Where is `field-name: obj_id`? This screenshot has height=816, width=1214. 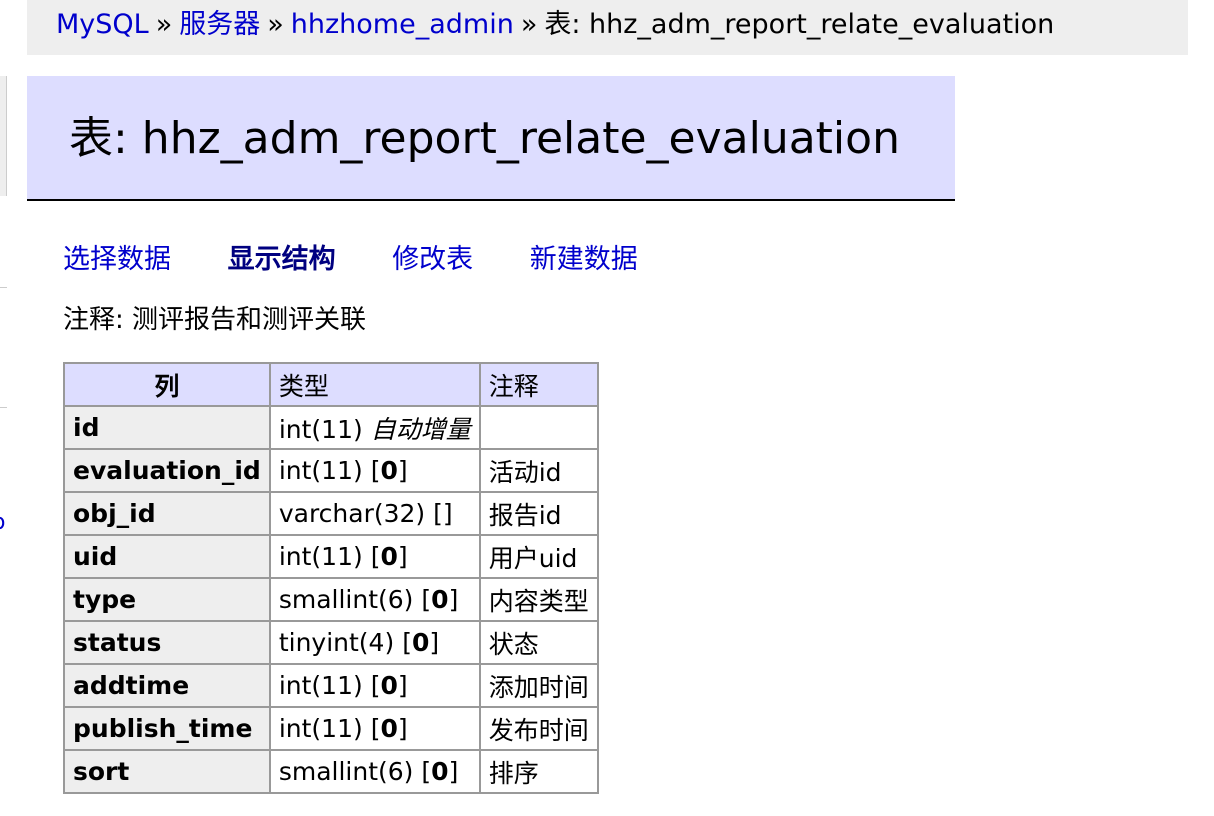
field-name: obj_id is located at coordinates (167, 513).